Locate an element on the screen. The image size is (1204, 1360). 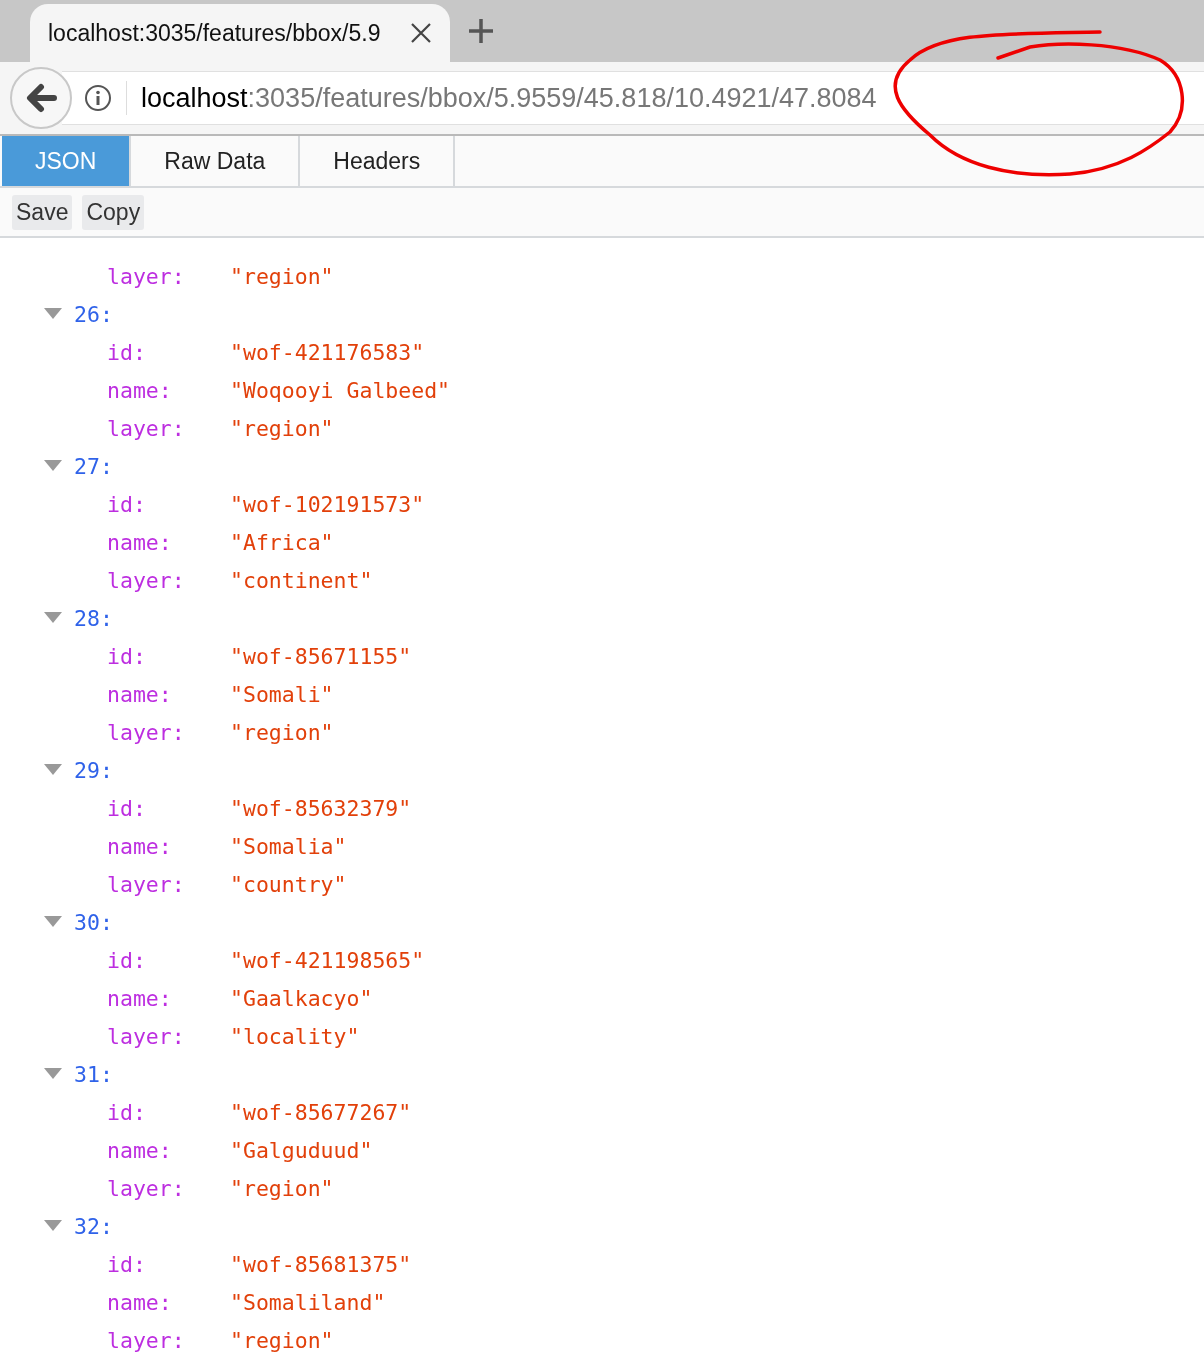
json-value: "continent" is located at coordinates (301, 580).